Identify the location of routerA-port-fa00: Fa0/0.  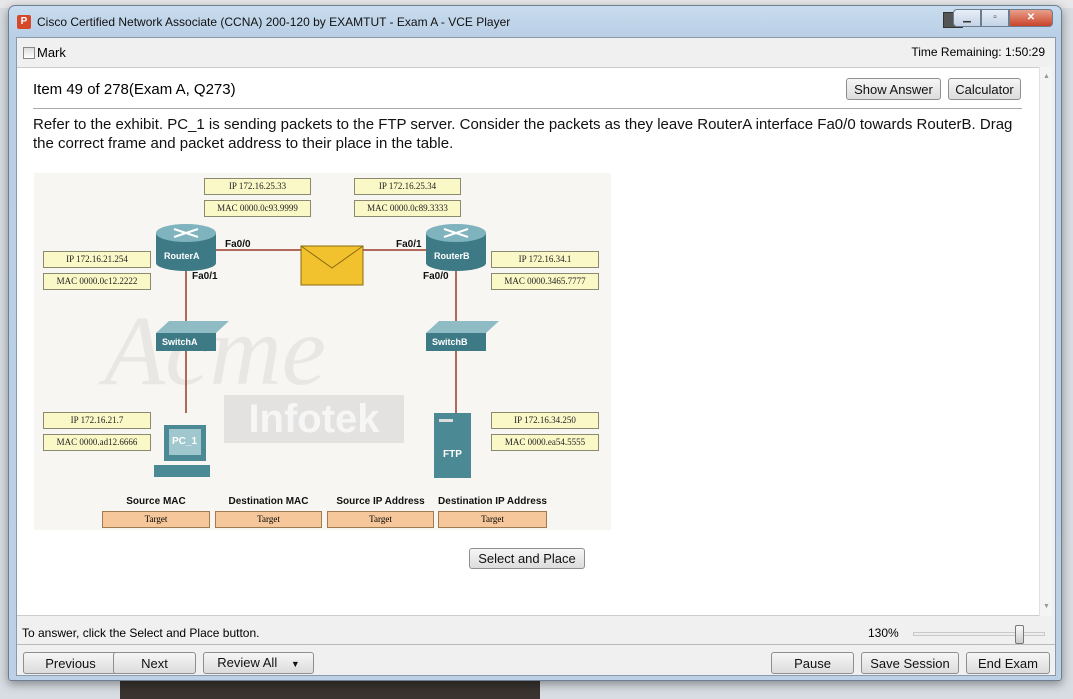
(238, 244).